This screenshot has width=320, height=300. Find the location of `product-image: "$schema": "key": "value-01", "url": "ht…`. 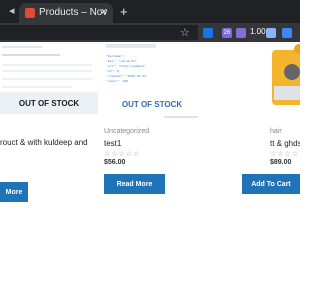

product-image: "$schema": "key": "value-01", "url": "ht… is located at coordinates (152, 81).